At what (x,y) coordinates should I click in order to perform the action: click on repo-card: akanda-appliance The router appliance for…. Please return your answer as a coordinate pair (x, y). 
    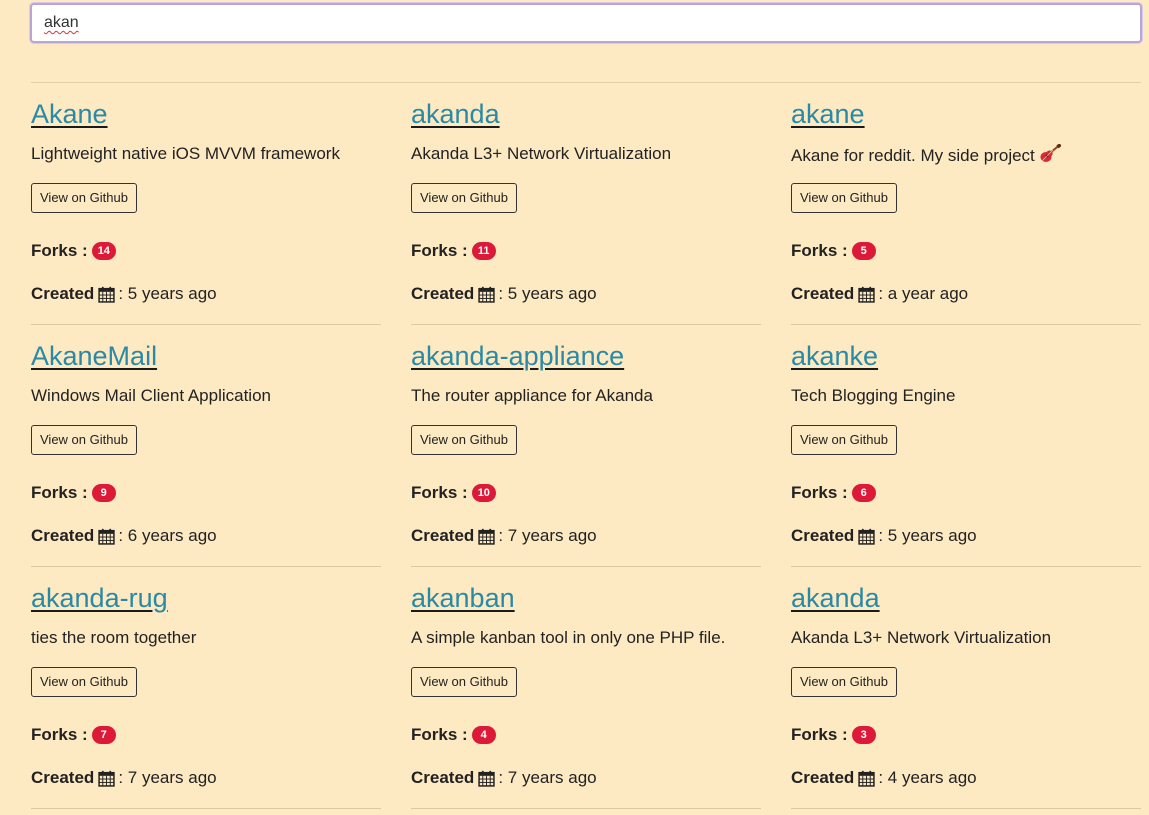
    Looking at the image, I should click on (586, 446).